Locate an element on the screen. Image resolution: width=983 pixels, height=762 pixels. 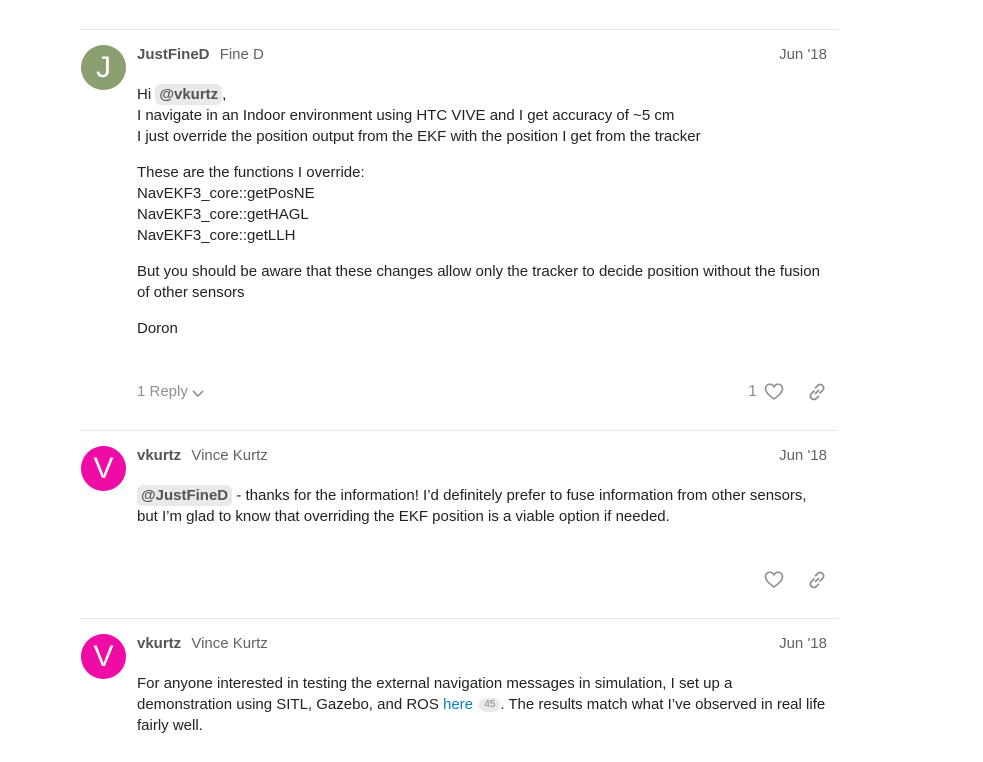
username: JustFineD is located at coordinates (173, 54).